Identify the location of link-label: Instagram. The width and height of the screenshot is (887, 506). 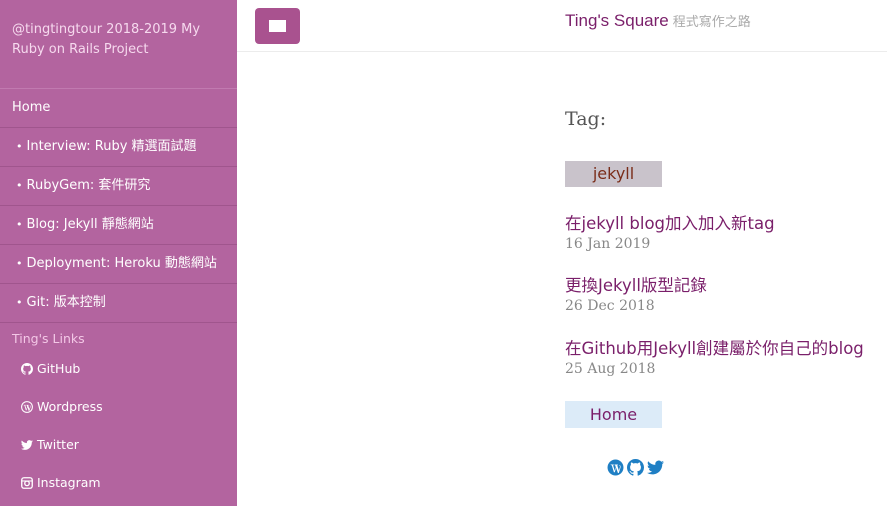
(69, 482).